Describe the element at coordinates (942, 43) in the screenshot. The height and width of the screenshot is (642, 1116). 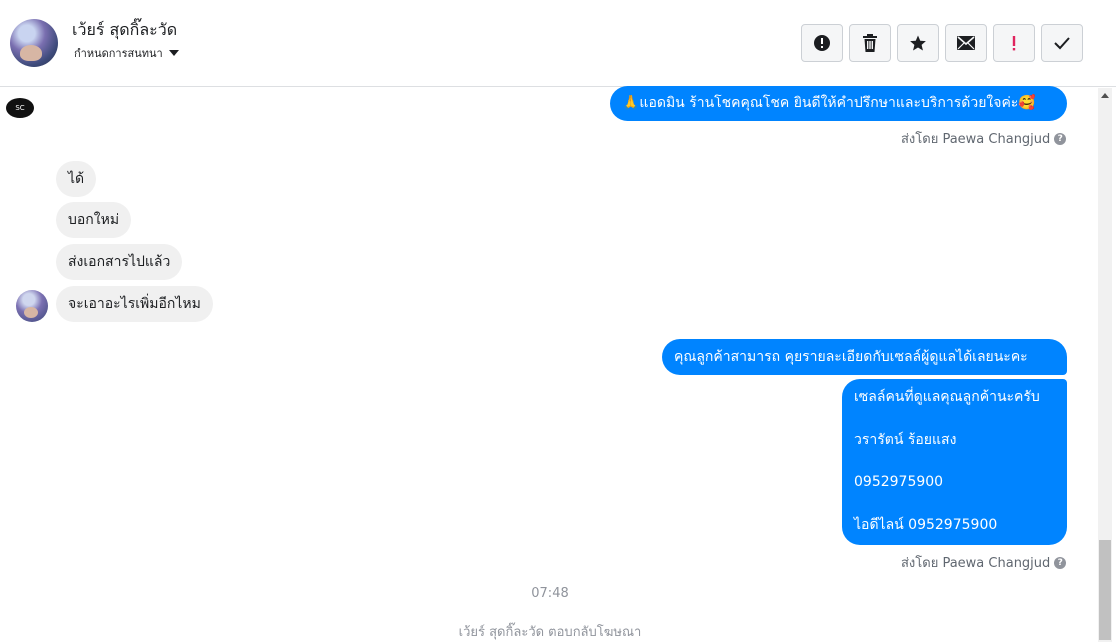
I see `conversation-toolbar` at that location.